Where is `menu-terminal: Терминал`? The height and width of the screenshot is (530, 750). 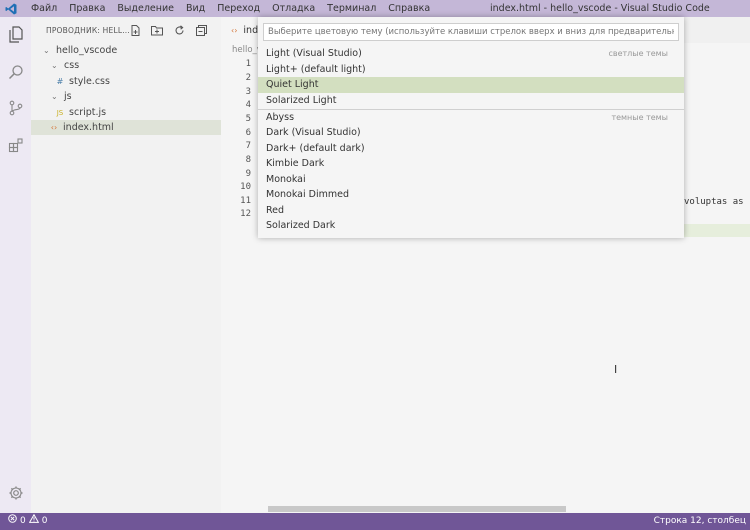
menu-terminal: Терминал is located at coordinates (351, 8).